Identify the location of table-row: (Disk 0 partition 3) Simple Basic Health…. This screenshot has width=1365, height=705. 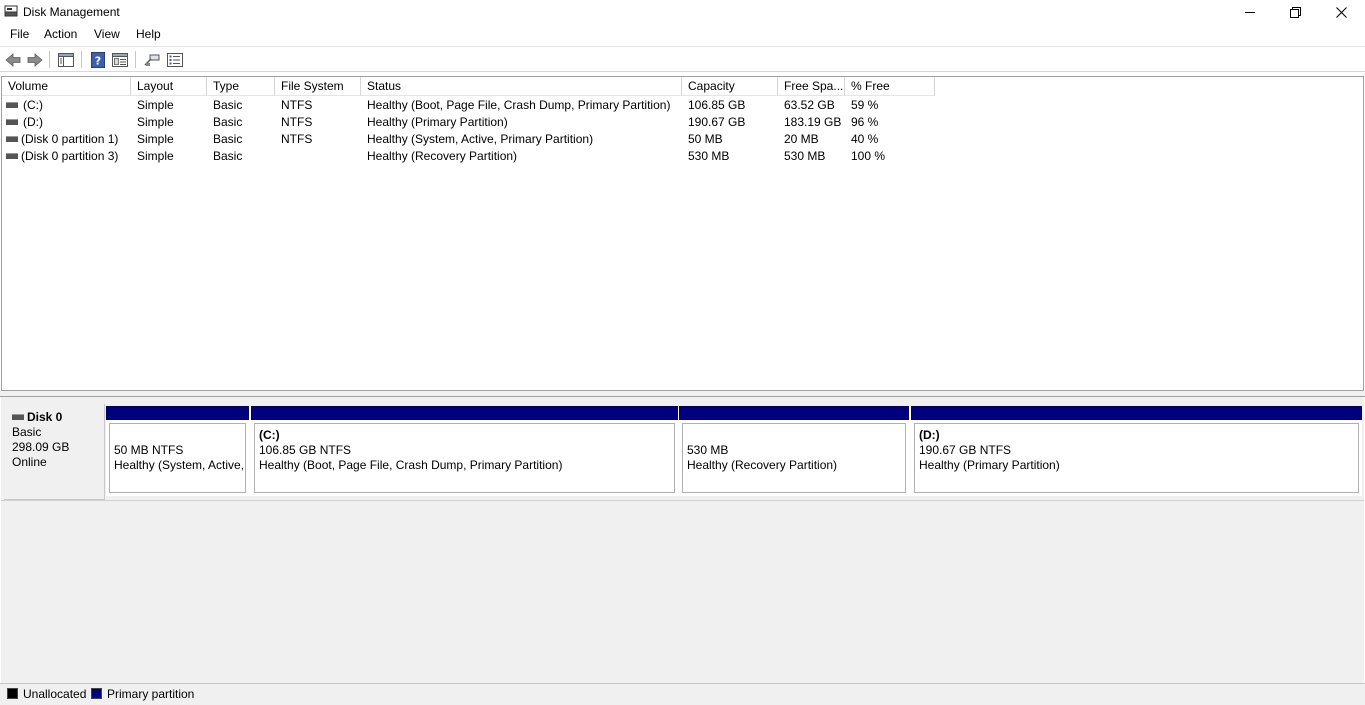
(682, 156).